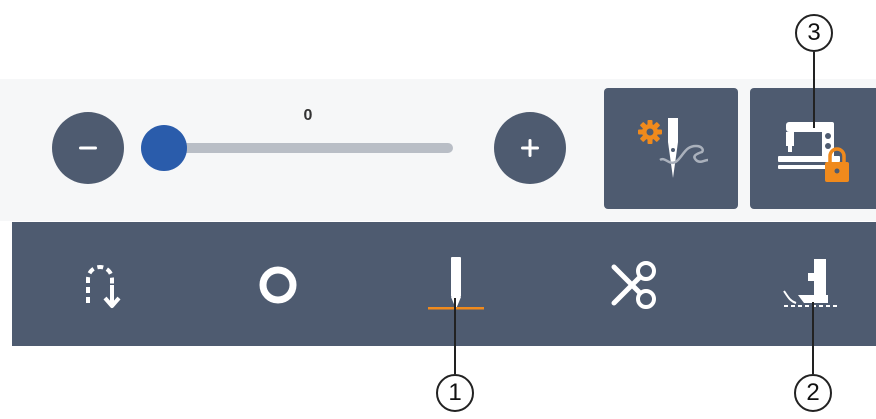  What do you see at coordinates (308, 148) in the screenshot?
I see `slider-track` at bounding box center [308, 148].